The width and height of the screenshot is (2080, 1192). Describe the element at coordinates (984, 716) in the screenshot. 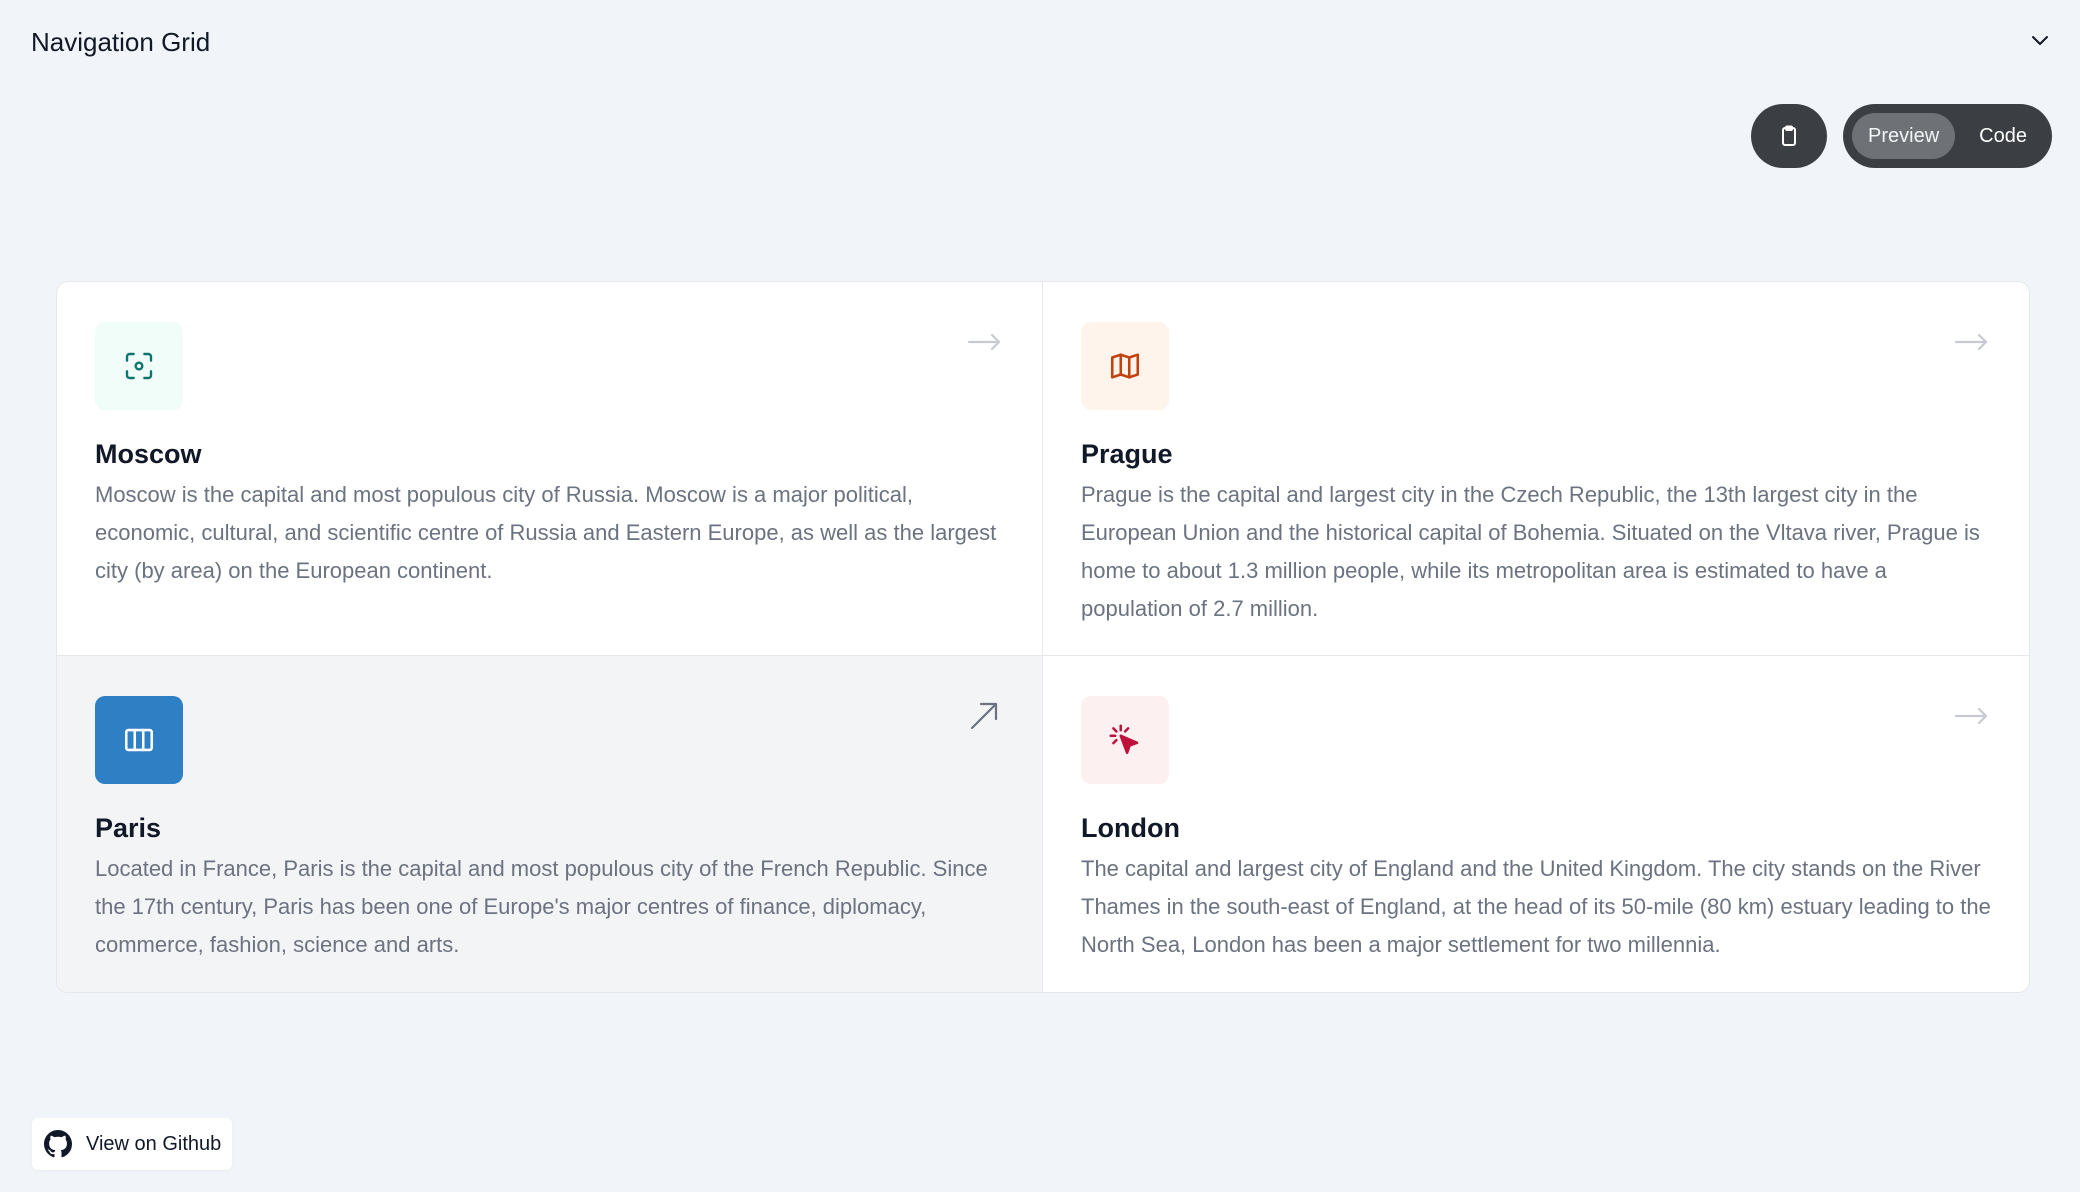

I see `arrow-up-right-icon` at that location.